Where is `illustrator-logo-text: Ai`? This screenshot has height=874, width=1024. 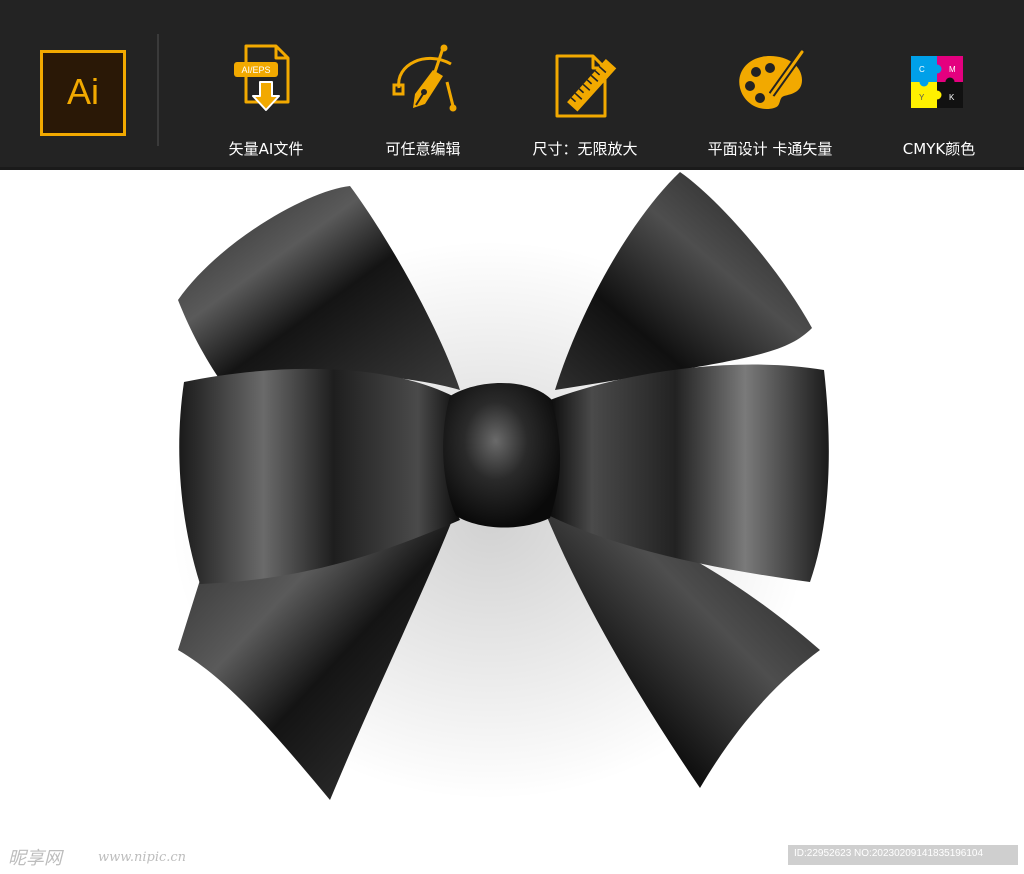
illustrator-logo-text: Ai is located at coordinates (82, 91).